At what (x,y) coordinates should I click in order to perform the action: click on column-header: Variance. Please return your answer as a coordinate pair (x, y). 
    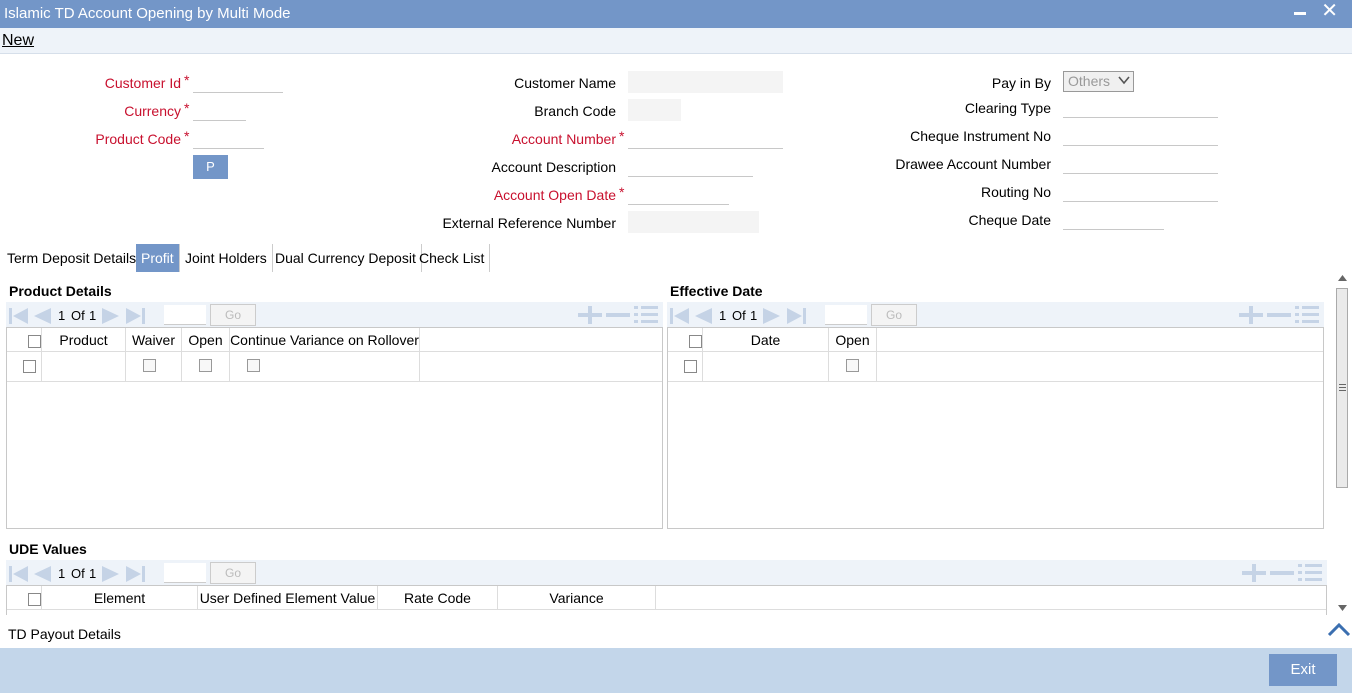
    Looking at the image, I should click on (577, 598).